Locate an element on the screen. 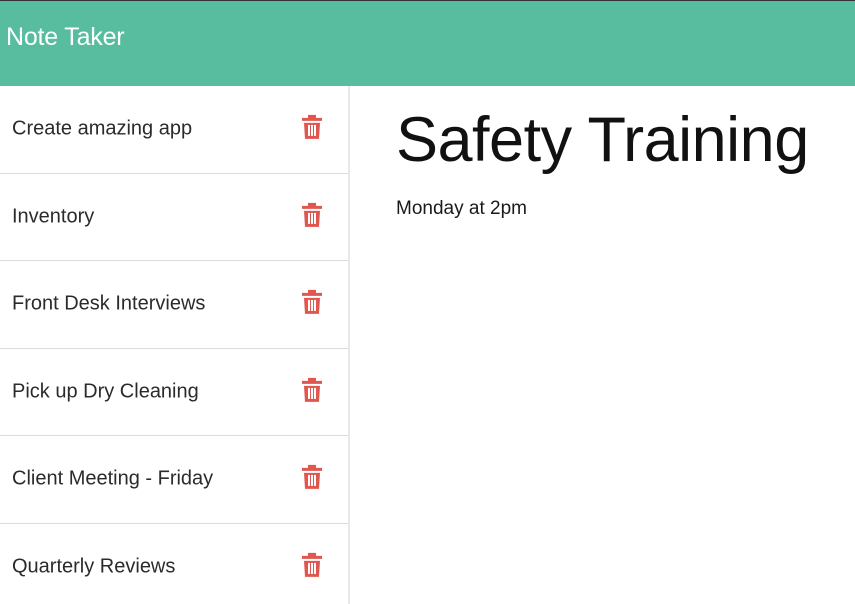 The image size is (855, 604). note-list-item: Front Desk Interviews is located at coordinates (174, 305).